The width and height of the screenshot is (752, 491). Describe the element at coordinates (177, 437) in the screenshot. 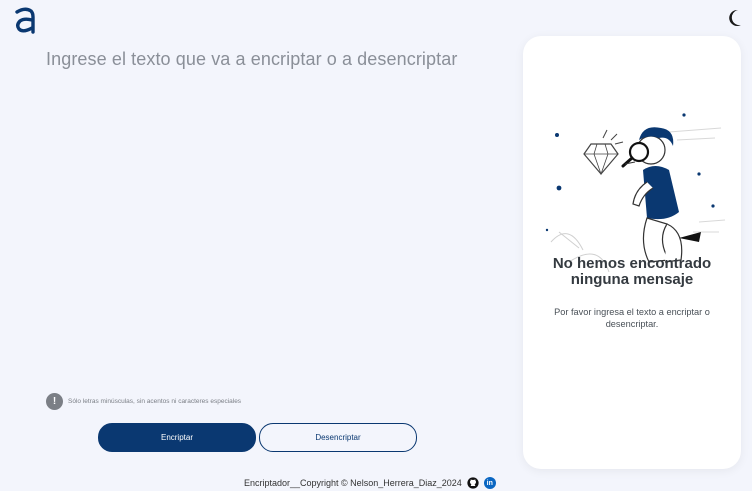

I see `encrypt-button: Encriptar` at that location.